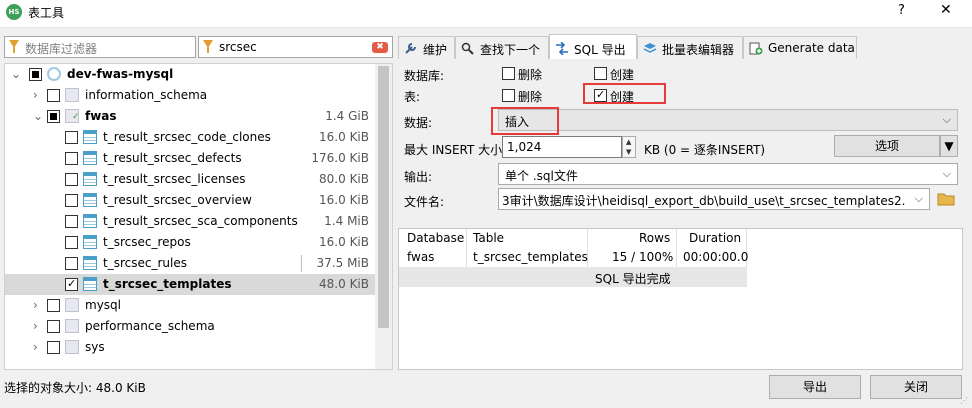  Describe the element at coordinates (946, 173) in the screenshot. I see `chevron-down-icon: ⌵` at that location.